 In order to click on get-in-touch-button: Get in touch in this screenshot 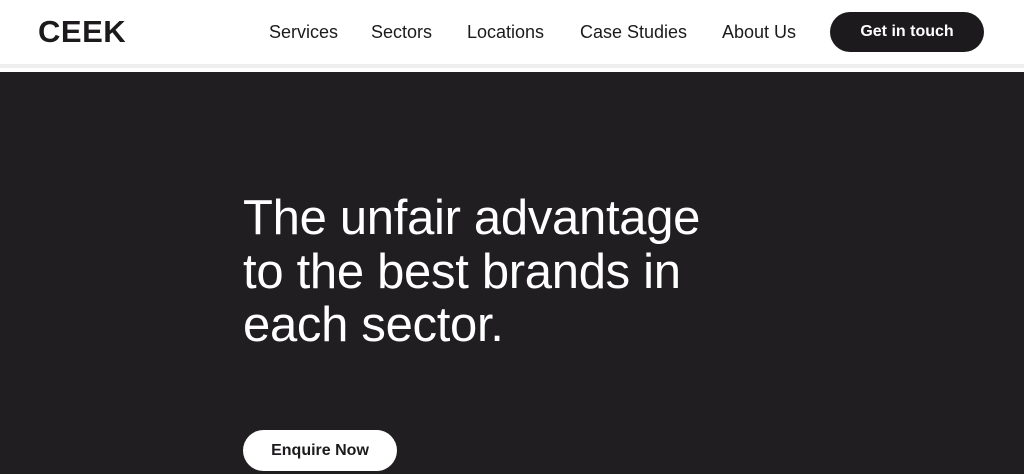, I will do `click(907, 32)`.